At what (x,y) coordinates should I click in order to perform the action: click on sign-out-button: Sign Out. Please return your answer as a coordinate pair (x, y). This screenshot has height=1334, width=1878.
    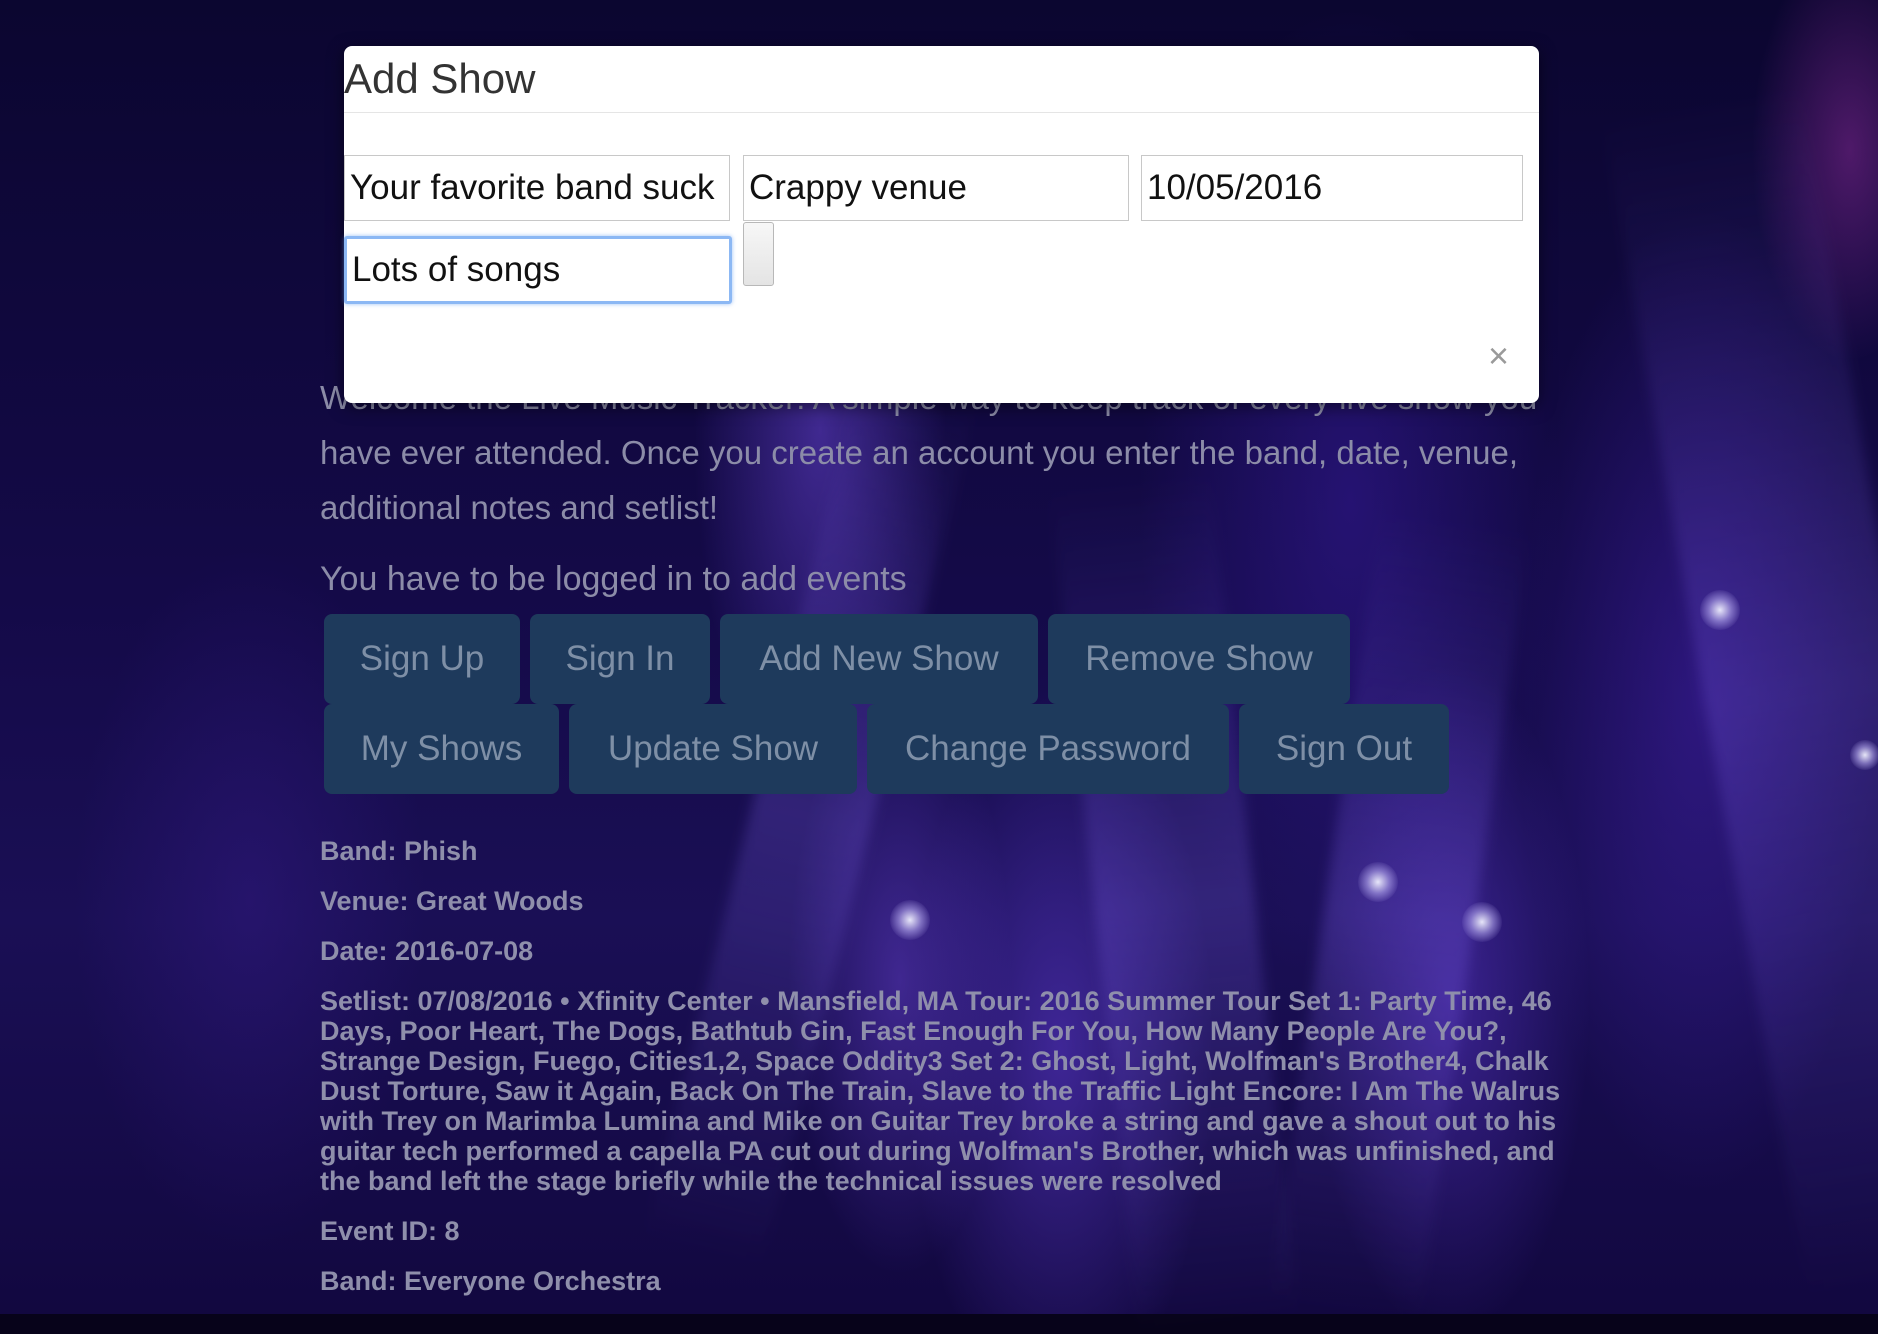
    Looking at the image, I should click on (1344, 749).